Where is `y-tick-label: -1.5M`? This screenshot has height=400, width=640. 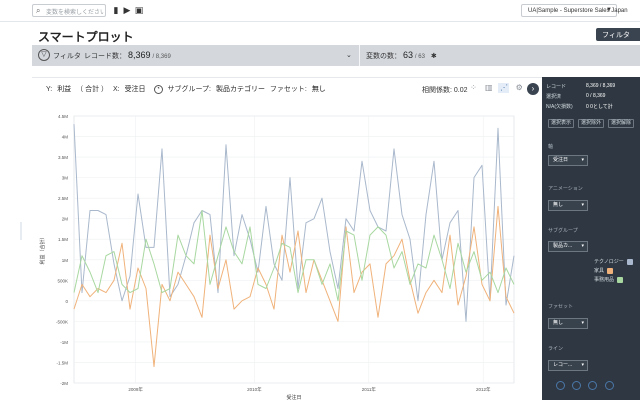
y-tick-label: -1.5M is located at coordinates (62, 362).